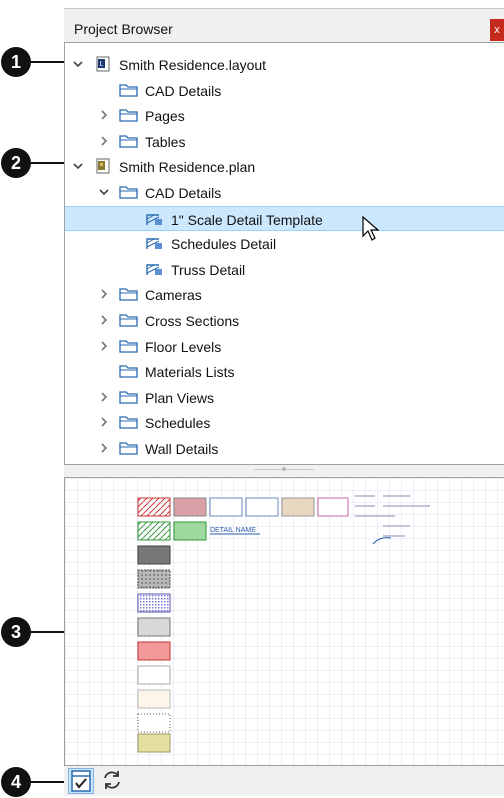 This screenshot has width=504, height=798. Describe the element at coordinates (103, 166) in the screenshot. I see `plan-file-icon` at that location.